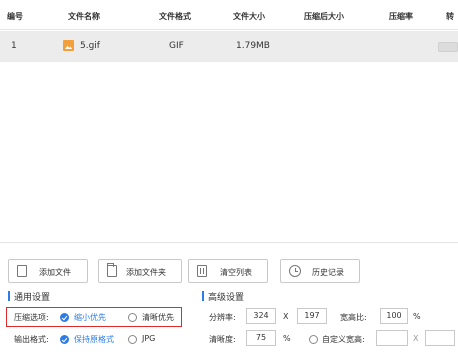 Image resolution: width=458 pixels, height=352 pixels. What do you see at coordinates (14, 46) in the screenshot?
I see `row-index: 1` at bounding box center [14, 46].